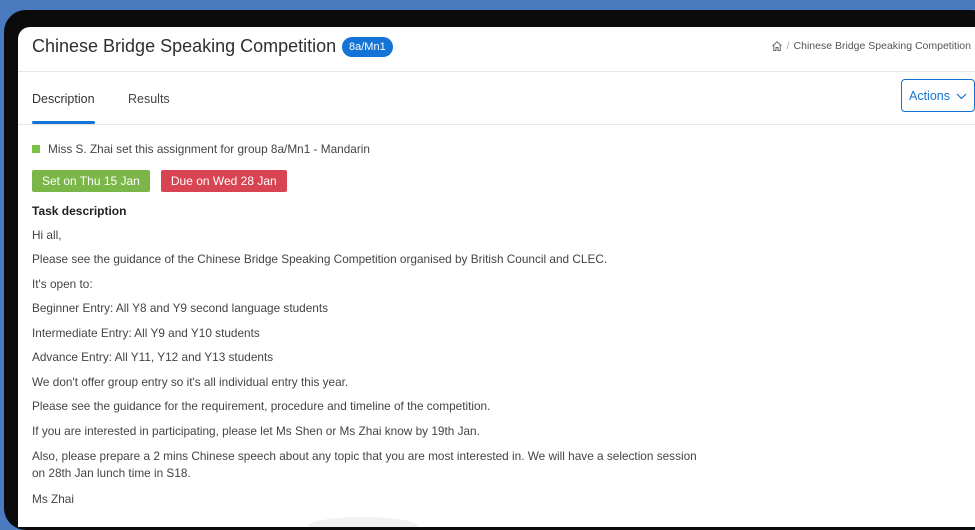 Image resolution: width=975 pixels, height=530 pixels. Describe the element at coordinates (47, 234) in the screenshot. I see `task-paragraph: Hi all,` at that location.